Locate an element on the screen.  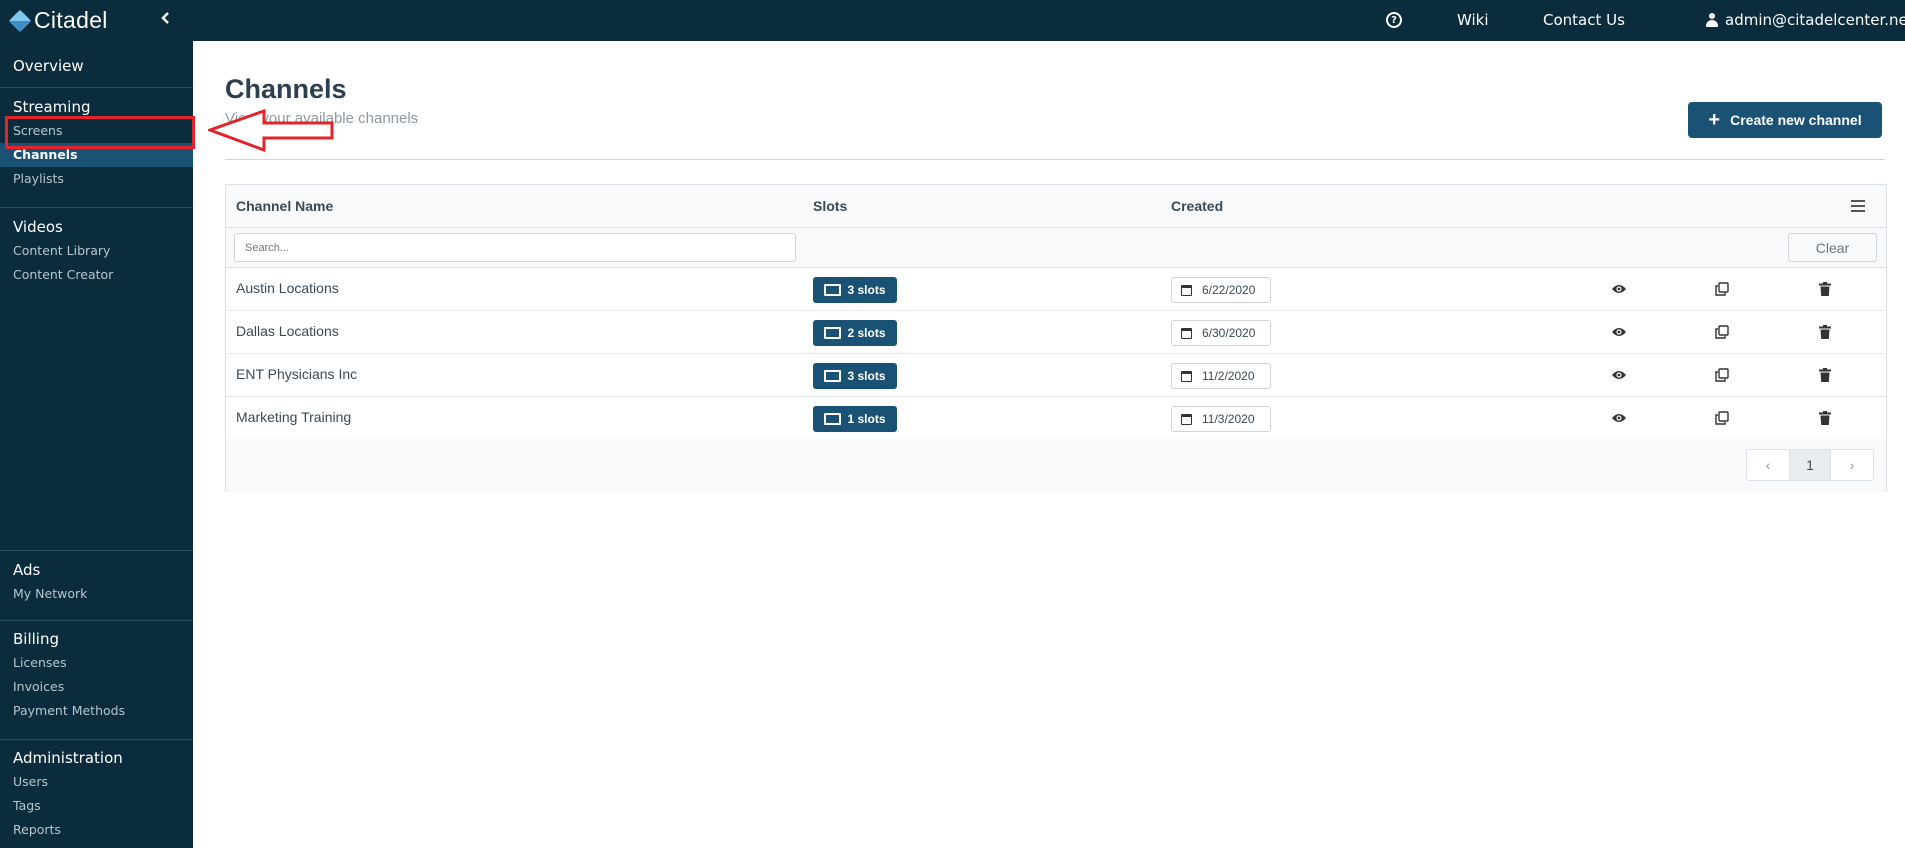
prev-page-button: ‹ is located at coordinates (1768, 465).